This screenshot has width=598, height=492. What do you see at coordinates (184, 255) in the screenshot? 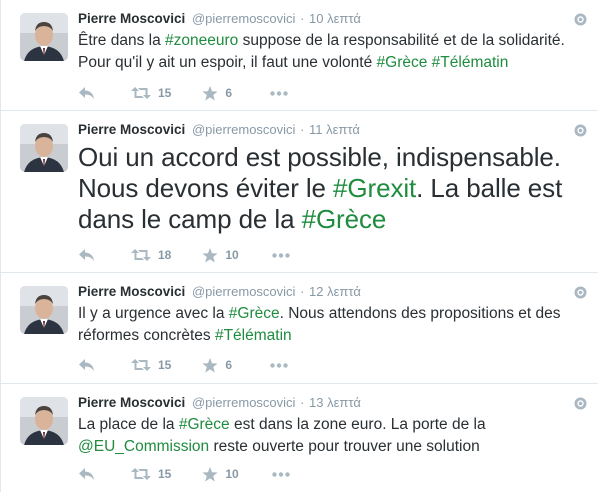
I see `tweet-actions: 18 10` at bounding box center [184, 255].